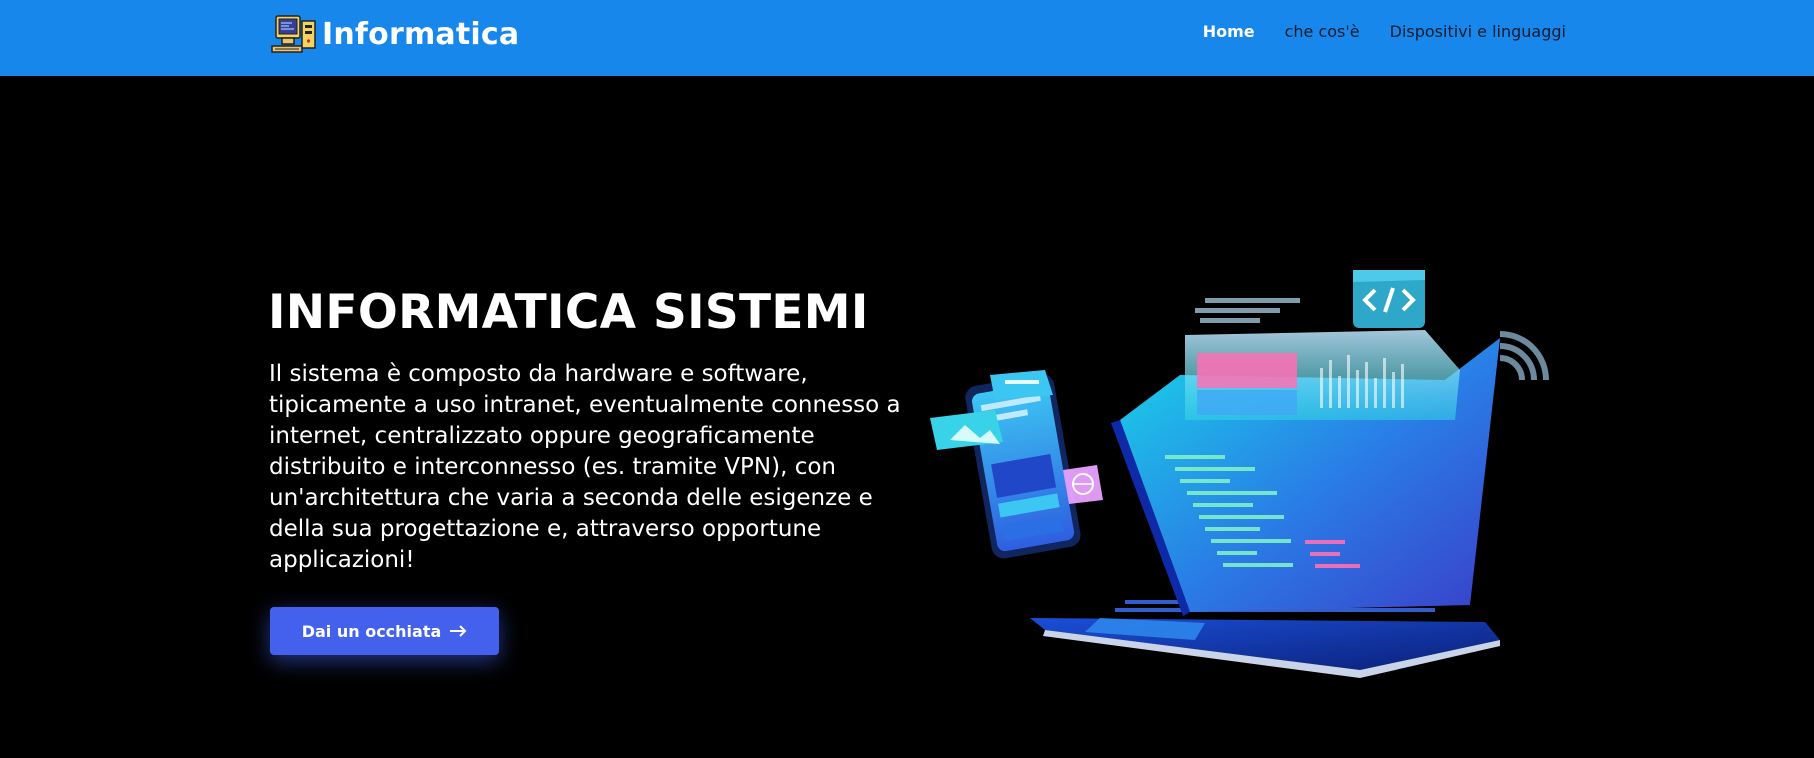 This screenshot has width=1814, height=758. I want to click on nav-home: Home, so click(1229, 31).